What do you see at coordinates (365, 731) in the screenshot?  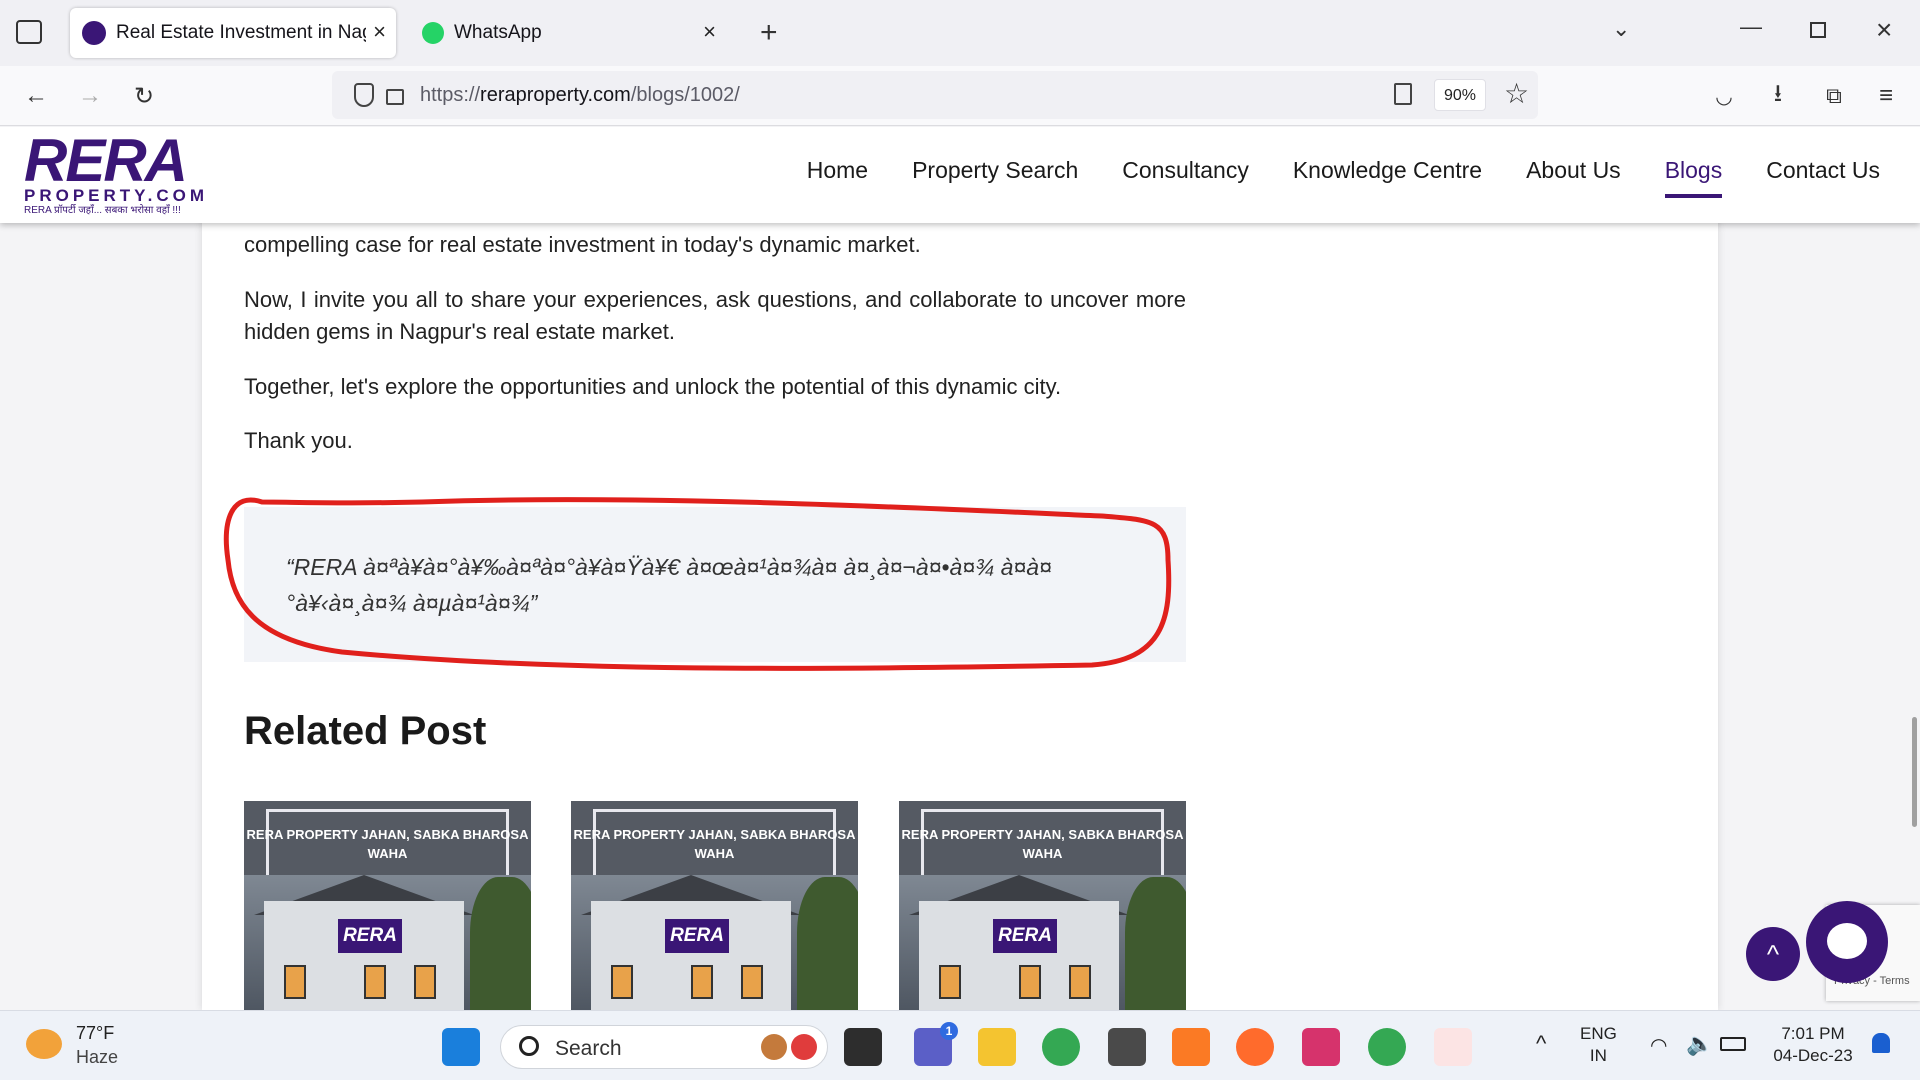 I see `related-post-heading: Related Post` at bounding box center [365, 731].